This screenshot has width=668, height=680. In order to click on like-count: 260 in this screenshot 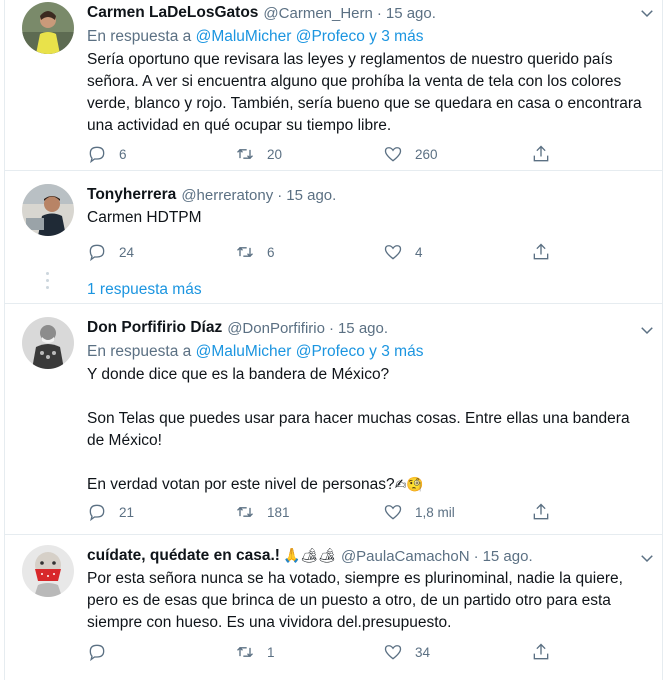, I will do `click(426, 154)`.